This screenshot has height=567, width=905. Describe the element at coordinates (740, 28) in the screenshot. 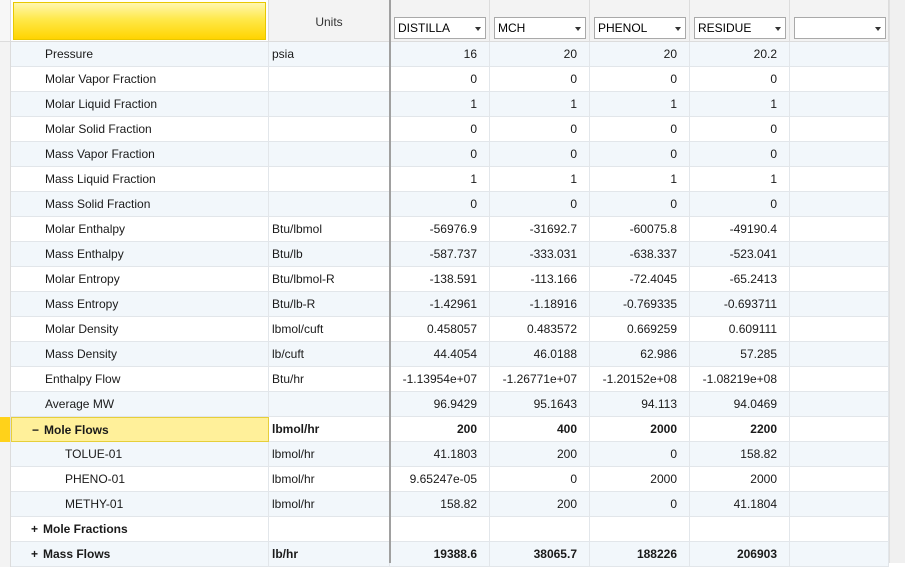

I see `stream-select-4: RESIDUE` at that location.